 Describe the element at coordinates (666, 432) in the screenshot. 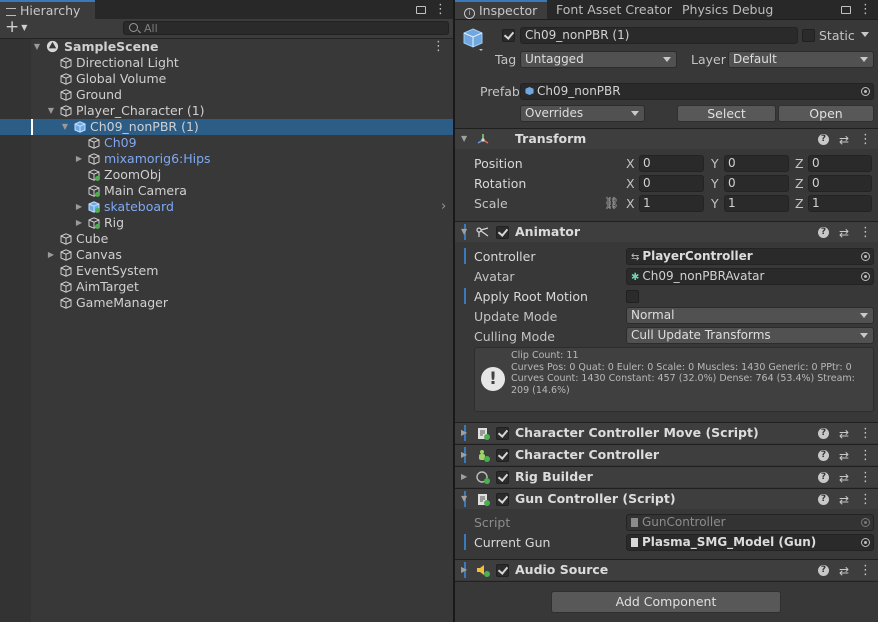

I see `character-controller-move-header: ▶ Character Controller Move (Script) ? ⇄ ⋮` at that location.